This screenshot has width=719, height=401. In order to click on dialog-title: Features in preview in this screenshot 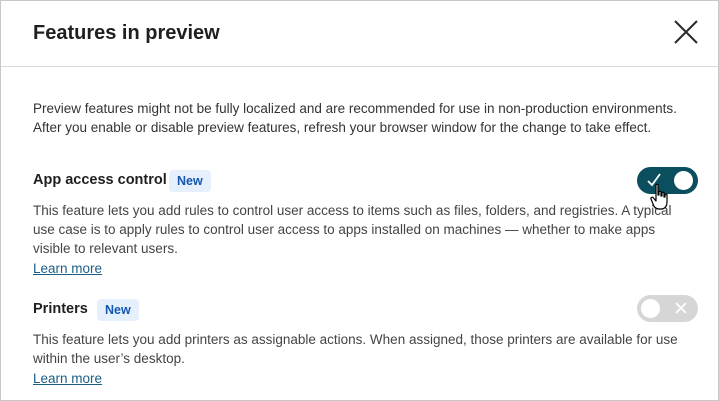, I will do `click(126, 33)`.